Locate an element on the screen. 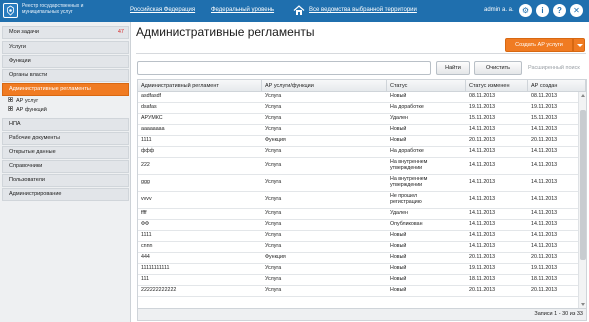 The width and height of the screenshot is (589, 322). sidebar-subitem-label: АР функций is located at coordinates (31, 110).